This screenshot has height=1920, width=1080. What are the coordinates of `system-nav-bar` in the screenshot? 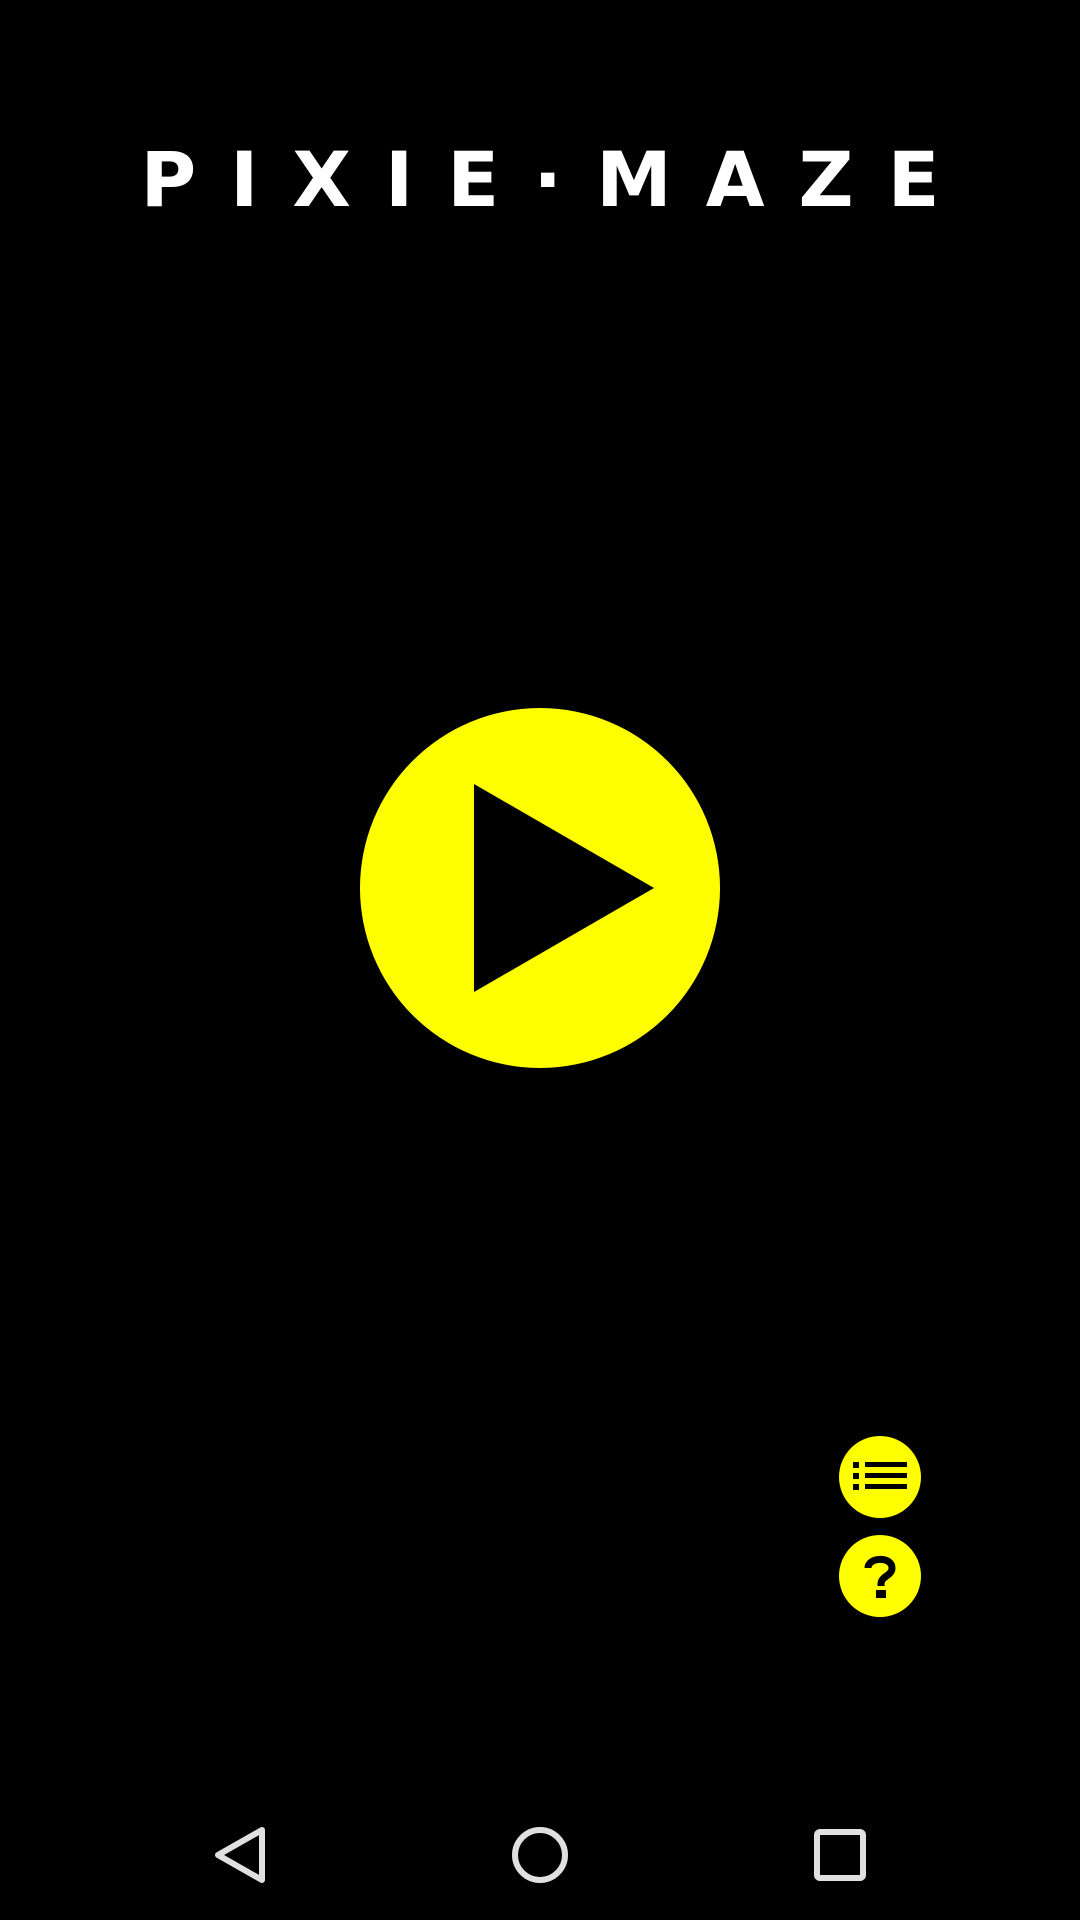 It's located at (540, 1855).